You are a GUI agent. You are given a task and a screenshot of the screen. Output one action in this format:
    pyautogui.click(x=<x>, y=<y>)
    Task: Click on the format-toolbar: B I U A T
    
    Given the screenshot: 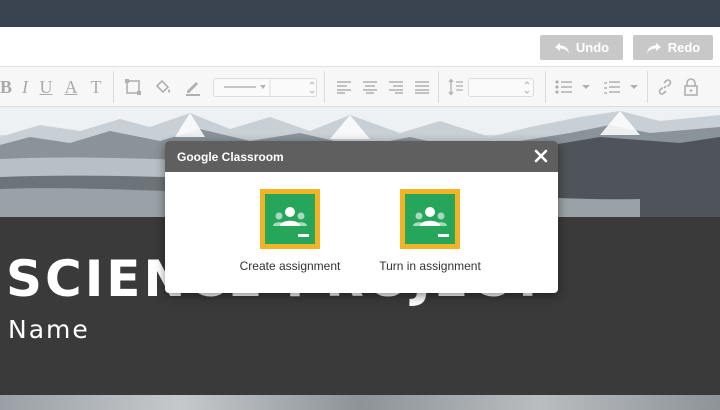 What is the action you would take?
    pyautogui.click(x=360, y=87)
    